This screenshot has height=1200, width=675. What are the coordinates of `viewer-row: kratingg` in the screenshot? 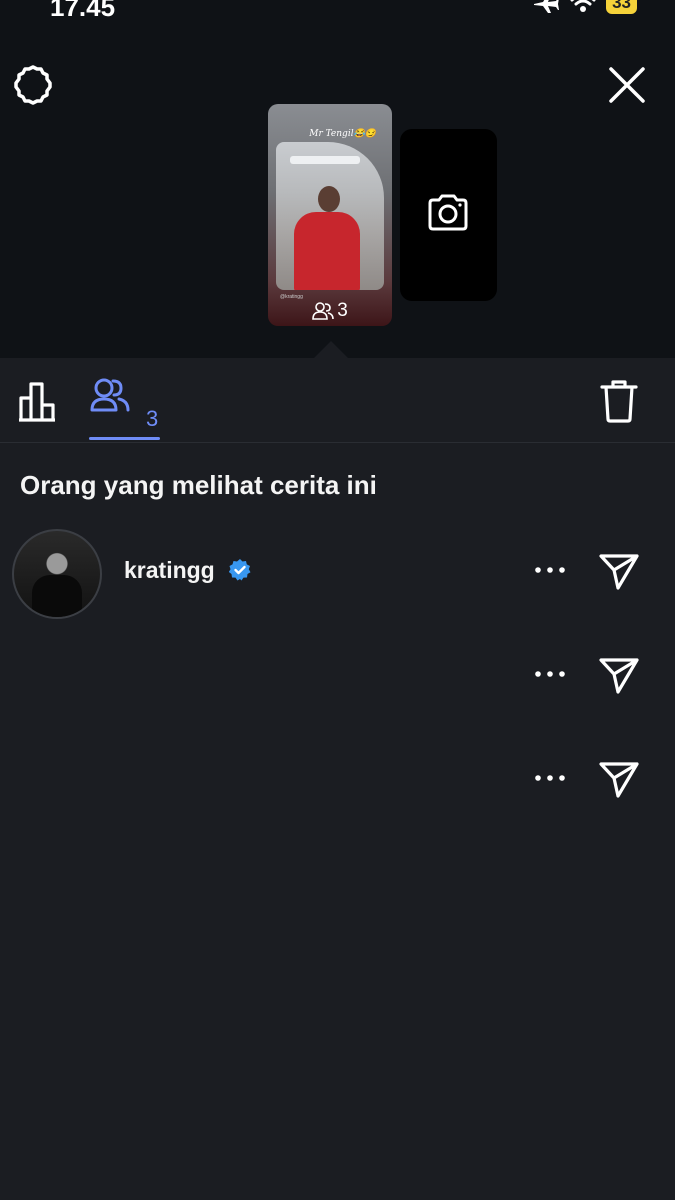 It's located at (337, 572).